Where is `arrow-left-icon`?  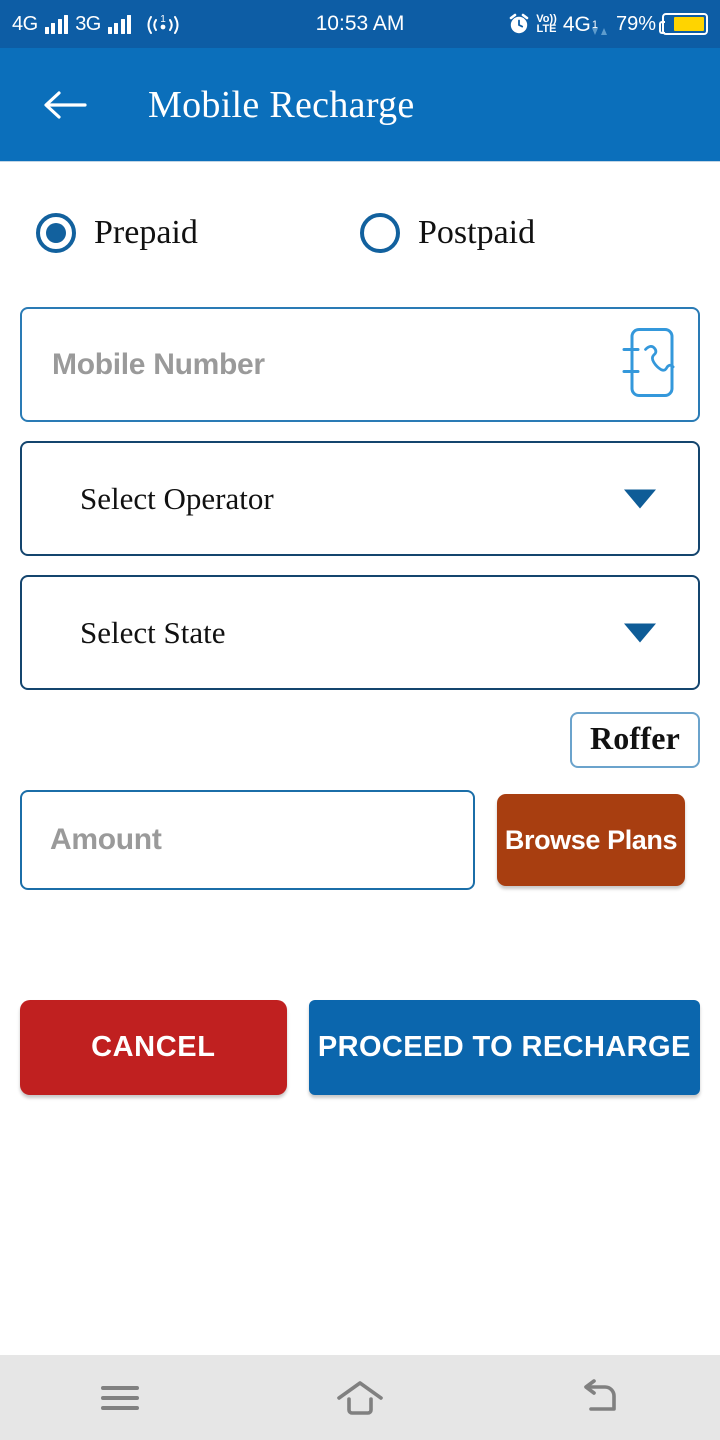 arrow-left-icon is located at coordinates (65, 104).